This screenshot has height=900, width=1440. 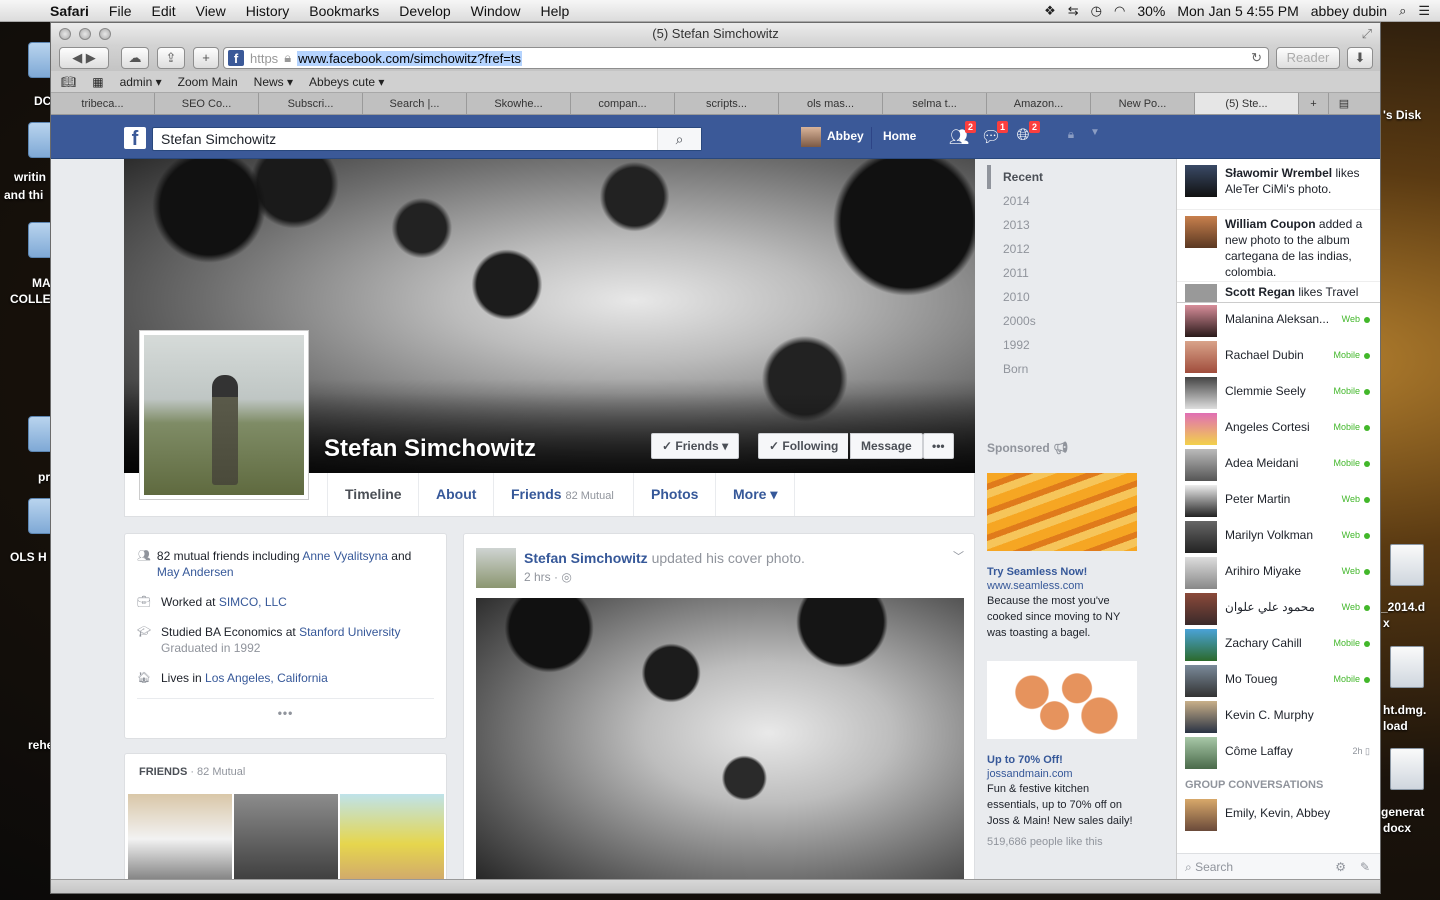 What do you see at coordinates (1025, 135) in the screenshot?
I see `notifications-globe-icon: 🌐︎ 2` at bounding box center [1025, 135].